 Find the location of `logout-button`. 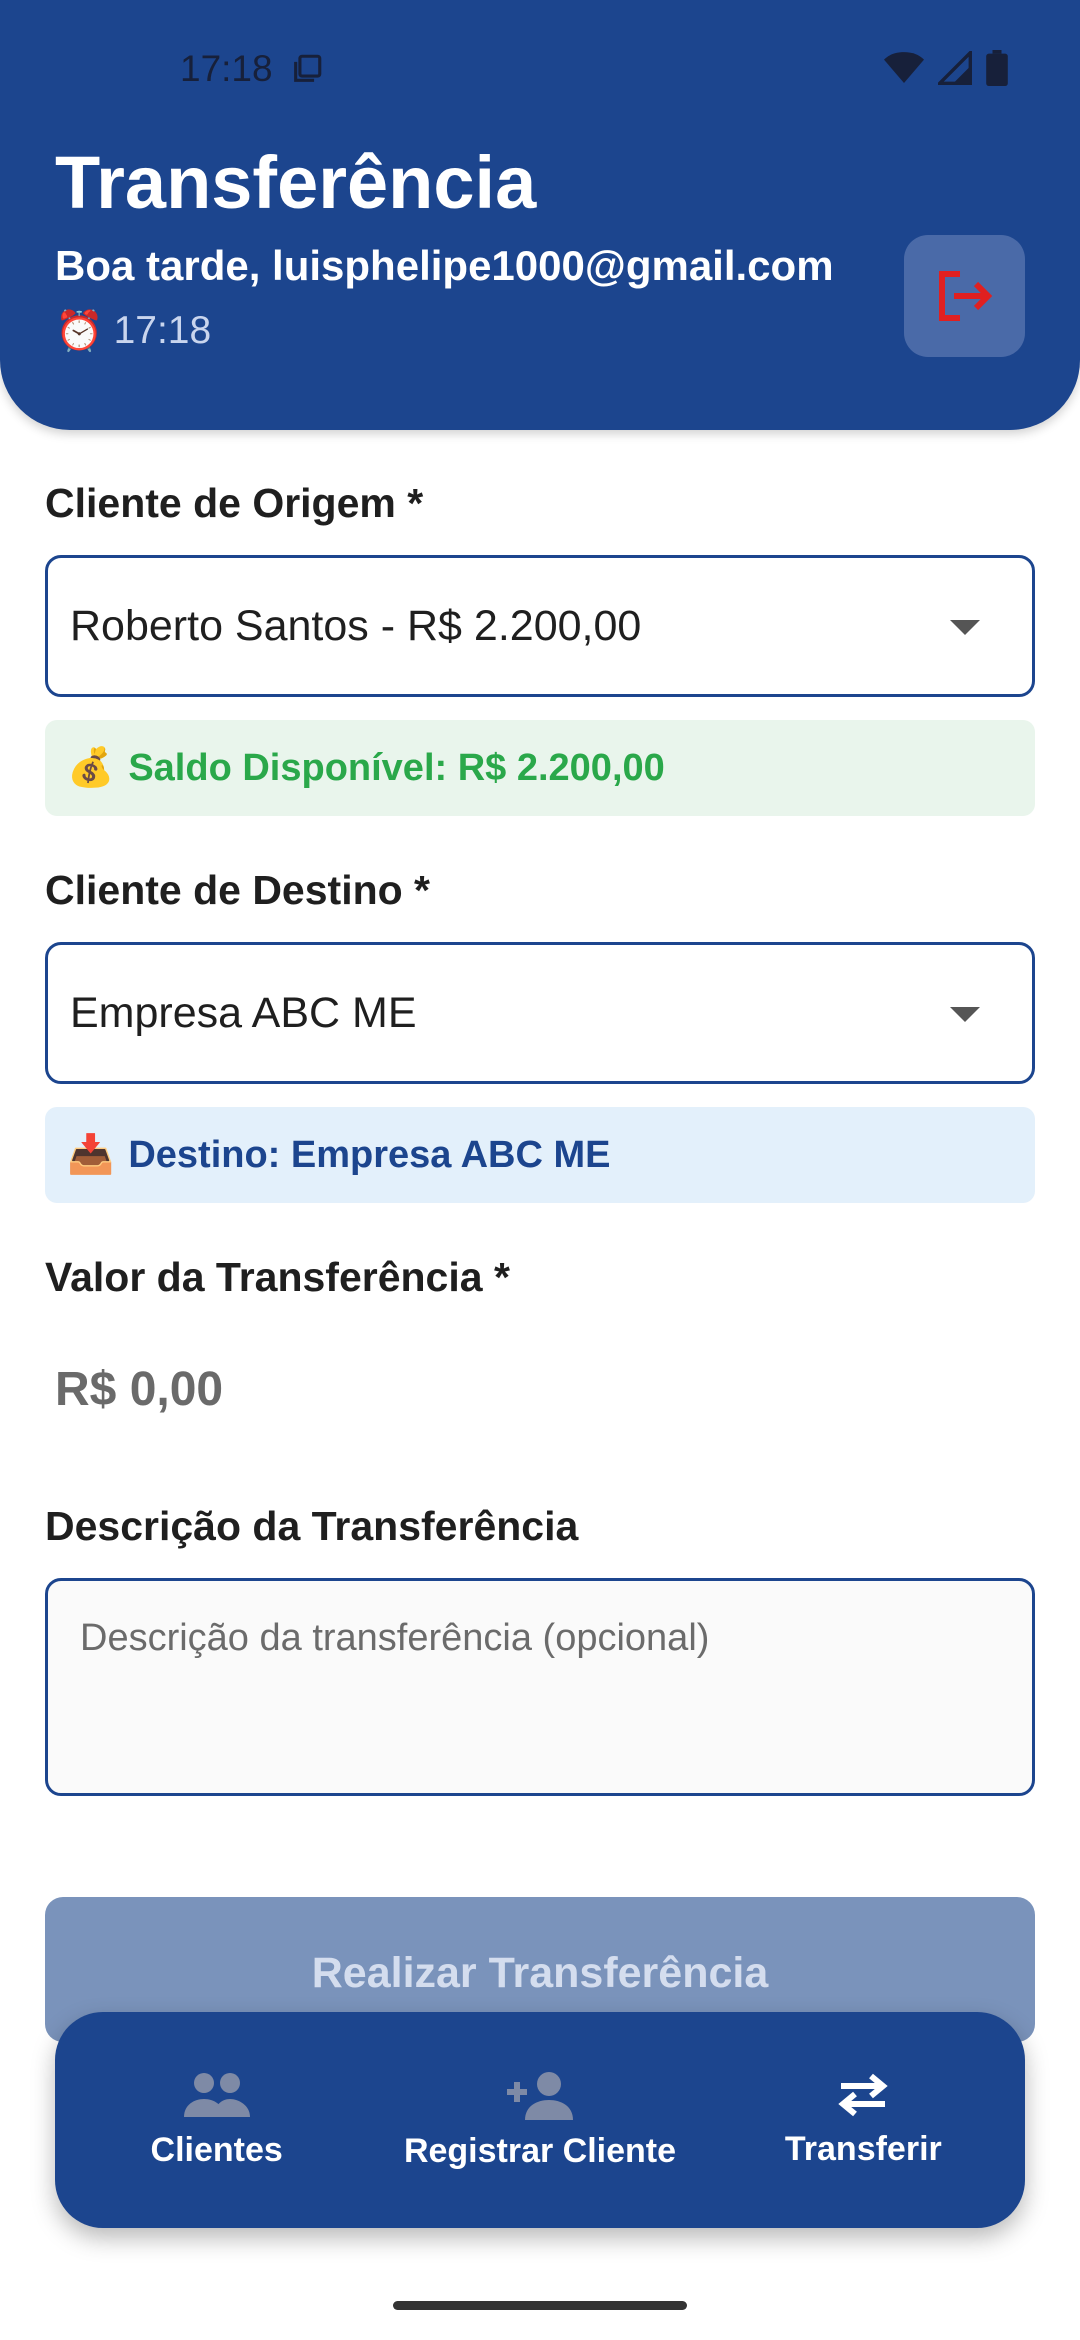

logout-button is located at coordinates (964, 296).